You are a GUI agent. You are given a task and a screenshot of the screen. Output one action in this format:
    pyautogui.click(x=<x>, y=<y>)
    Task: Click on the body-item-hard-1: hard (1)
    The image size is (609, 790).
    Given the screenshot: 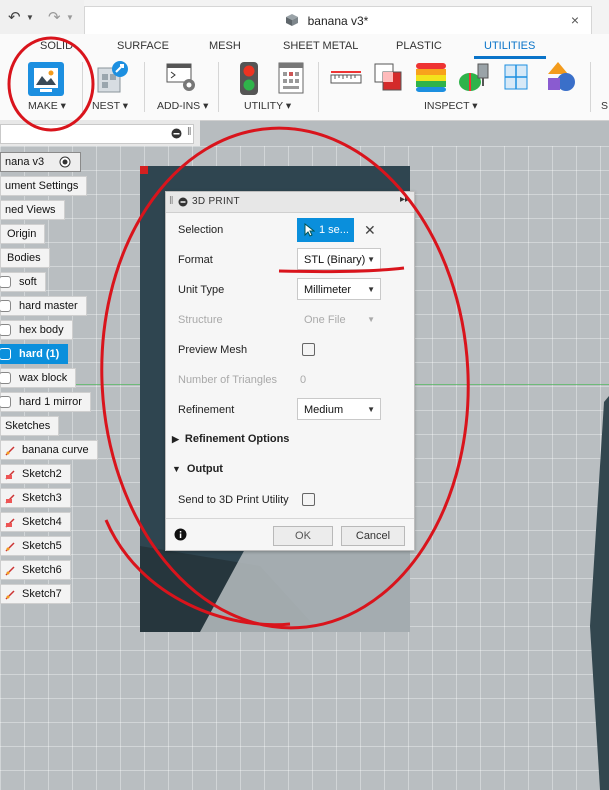 What is the action you would take?
    pyautogui.click(x=34, y=354)
    